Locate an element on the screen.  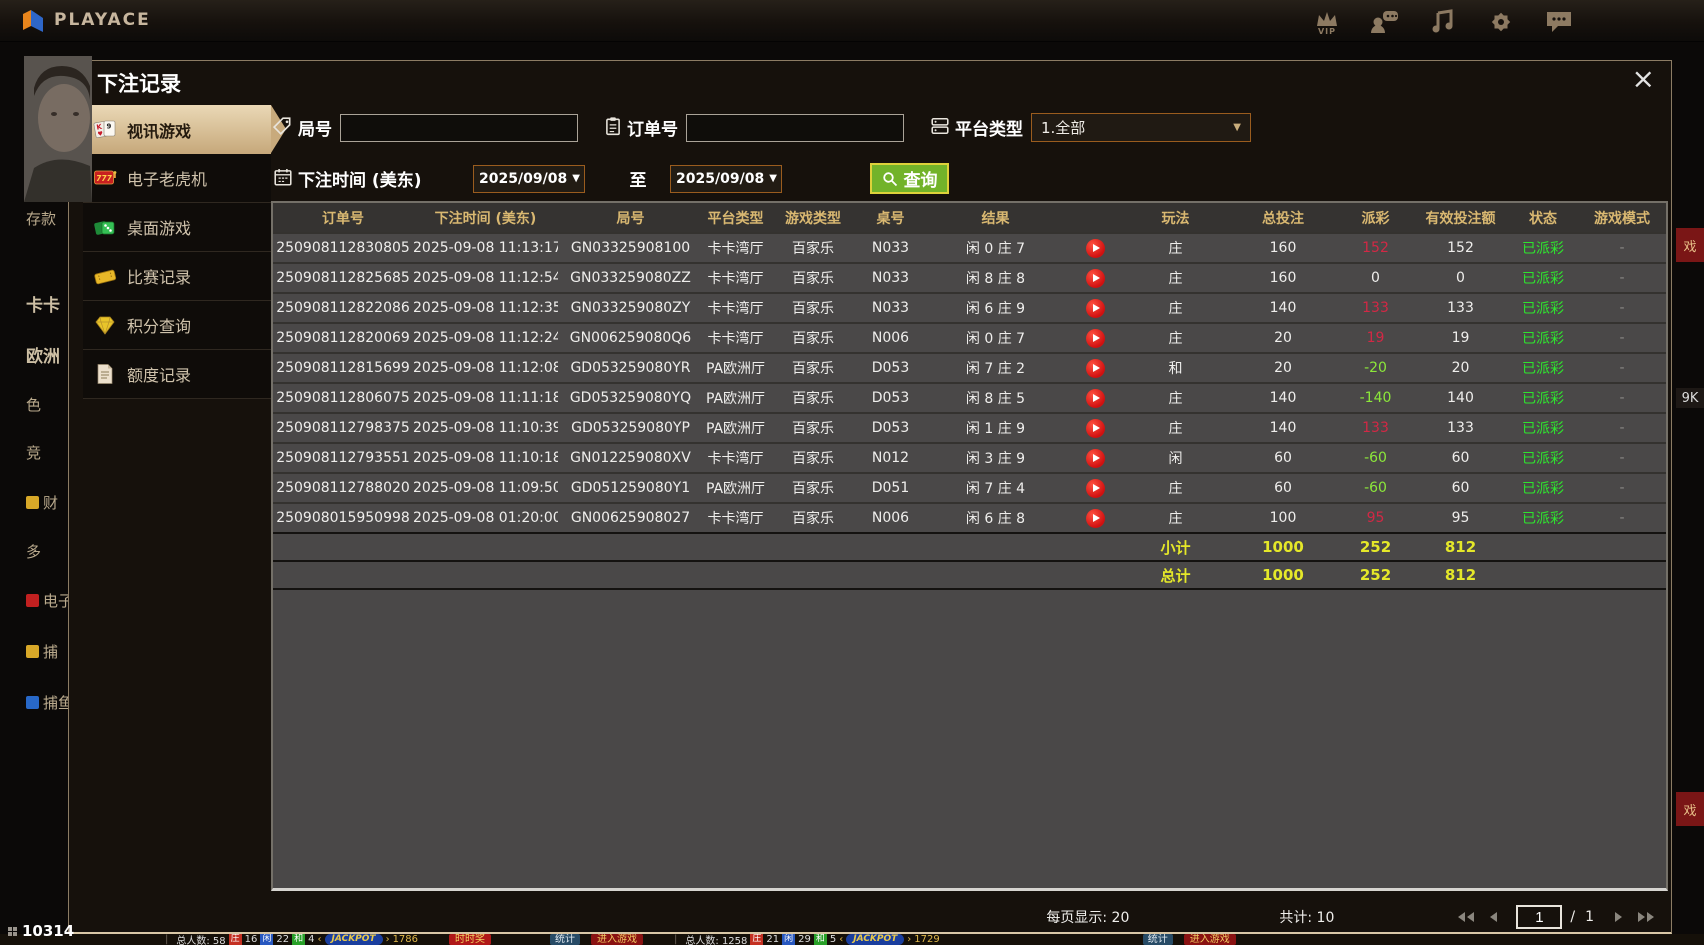
playace-logo: PLAYACE is located at coordinates (85, 20).